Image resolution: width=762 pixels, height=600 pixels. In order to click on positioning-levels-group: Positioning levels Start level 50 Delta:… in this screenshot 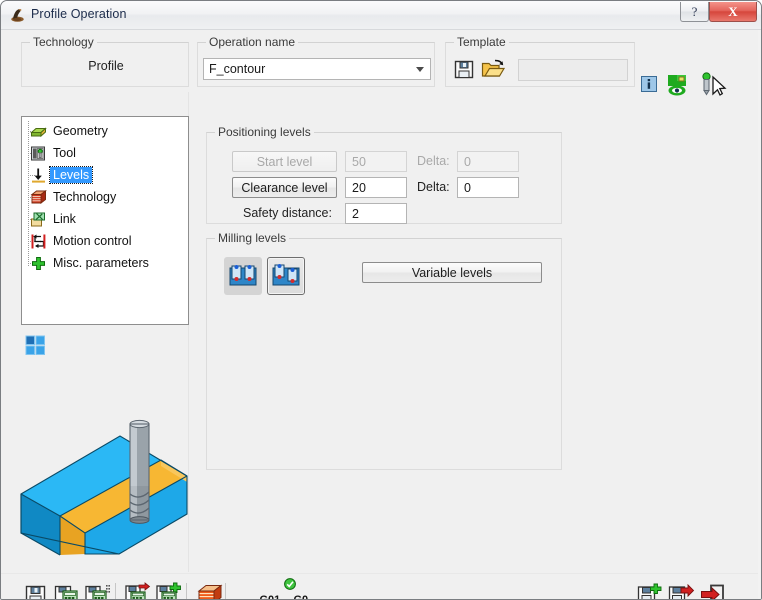, I will do `click(384, 174)`.